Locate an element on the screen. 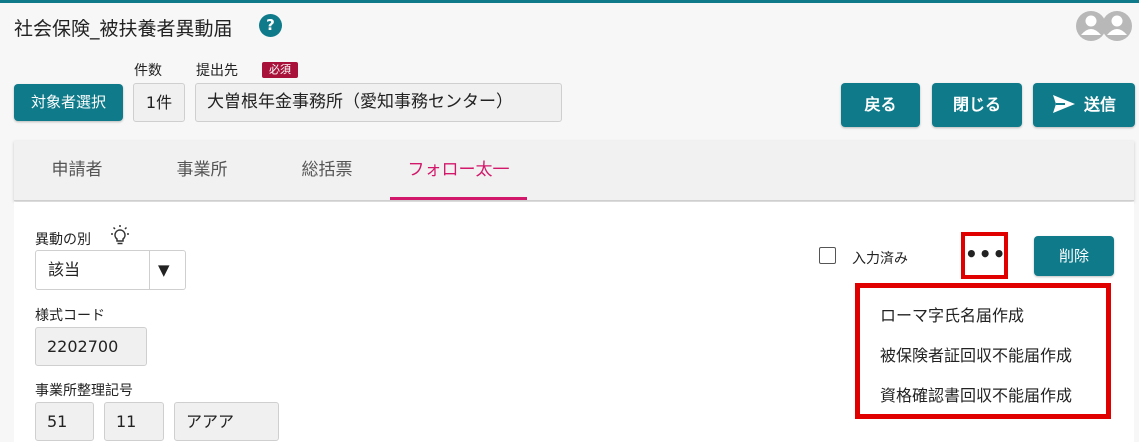 This screenshot has width=1139, height=442. send-button: 送信 is located at coordinates (1084, 105).